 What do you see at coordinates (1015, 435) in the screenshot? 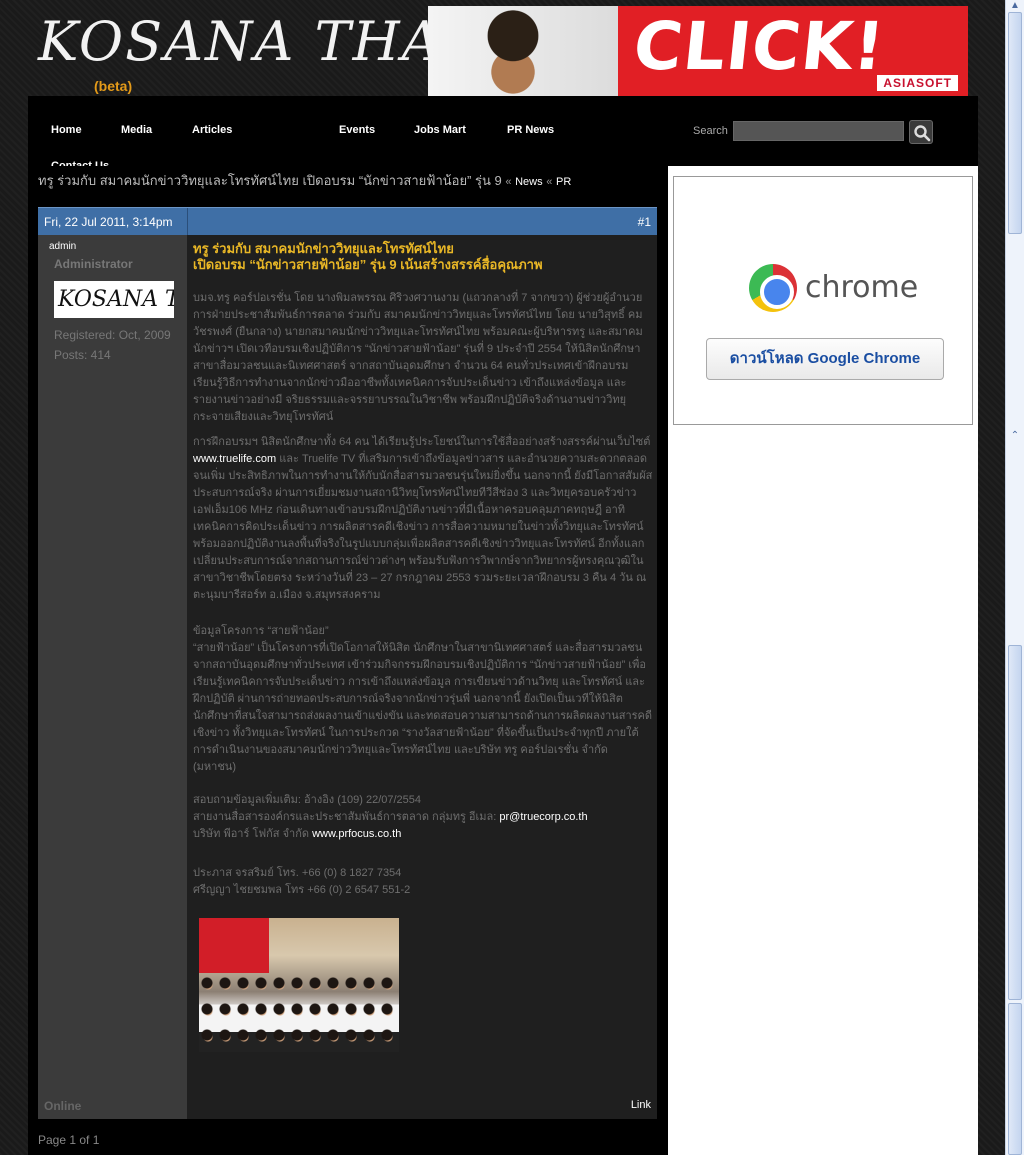
I see `scroll-marker-icon: ⌃` at bounding box center [1015, 435].